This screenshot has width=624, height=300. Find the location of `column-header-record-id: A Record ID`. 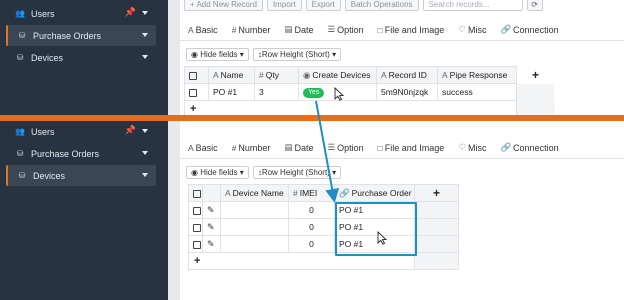

column-header-record-id: A Record ID is located at coordinates (407, 75).